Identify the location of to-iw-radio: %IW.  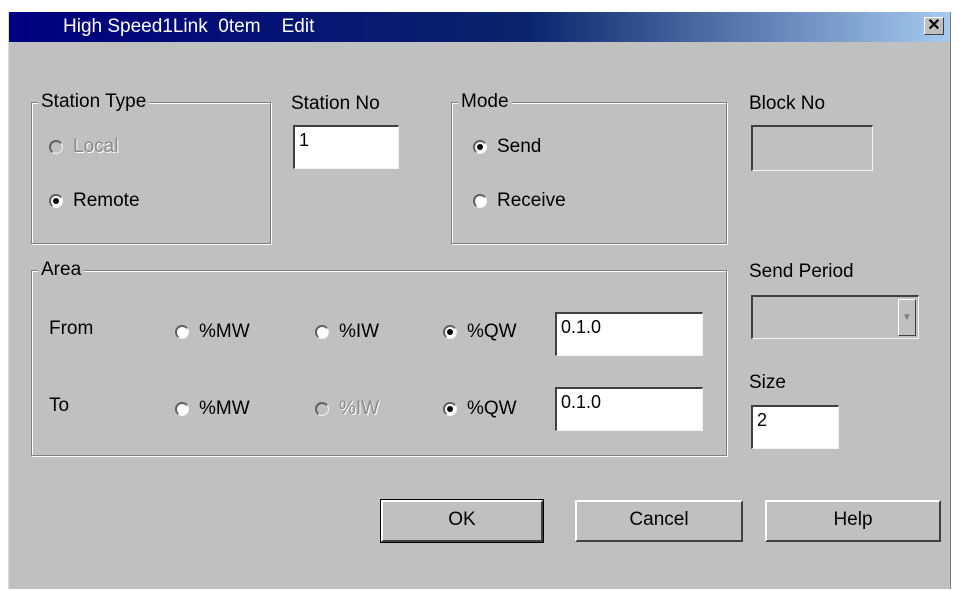
(347, 409).